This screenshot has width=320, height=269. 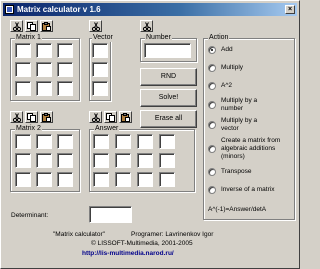 I want to click on action-option-multiply-vector: Multiply by a vector, so click(x=239, y=125).